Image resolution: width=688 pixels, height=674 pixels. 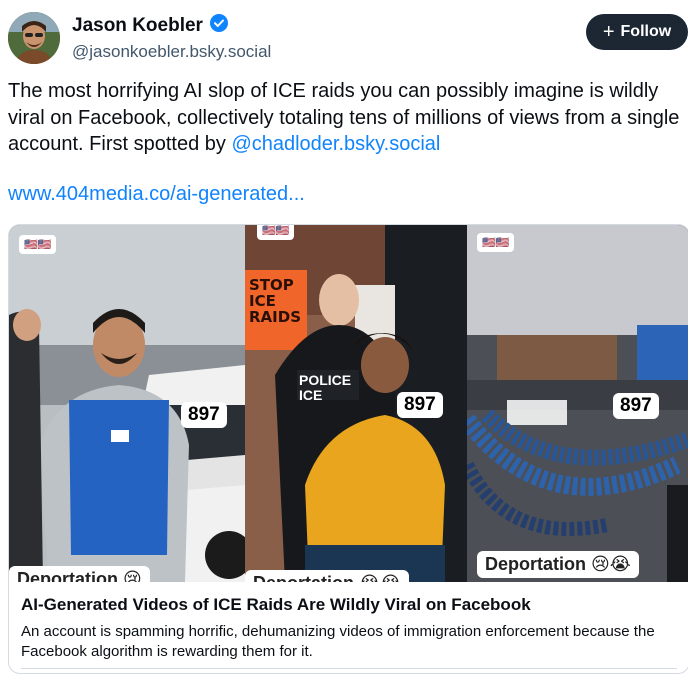 What do you see at coordinates (137, 26) in the screenshot?
I see `author-name: Jason Koebler` at bounding box center [137, 26].